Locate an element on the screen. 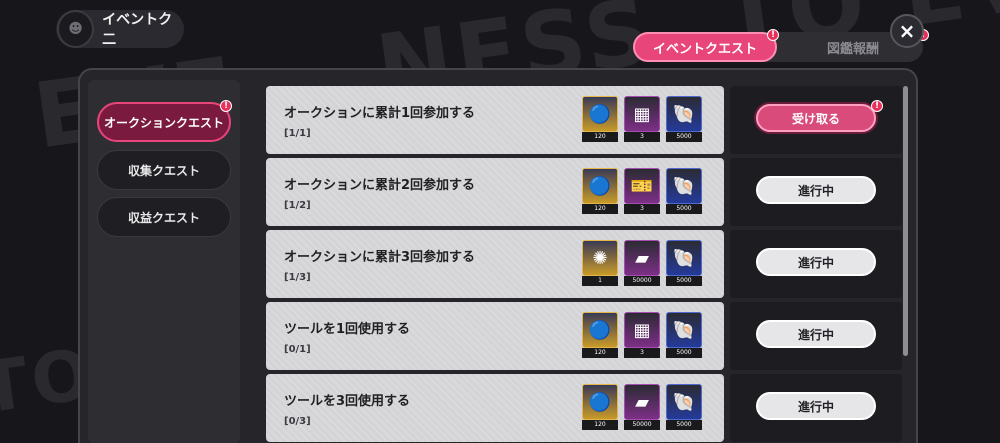 This screenshot has width=1000, height=443. tab-bar: イベントクエスト ! 図鑑報酬 ! is located at coordinates (781, 45).